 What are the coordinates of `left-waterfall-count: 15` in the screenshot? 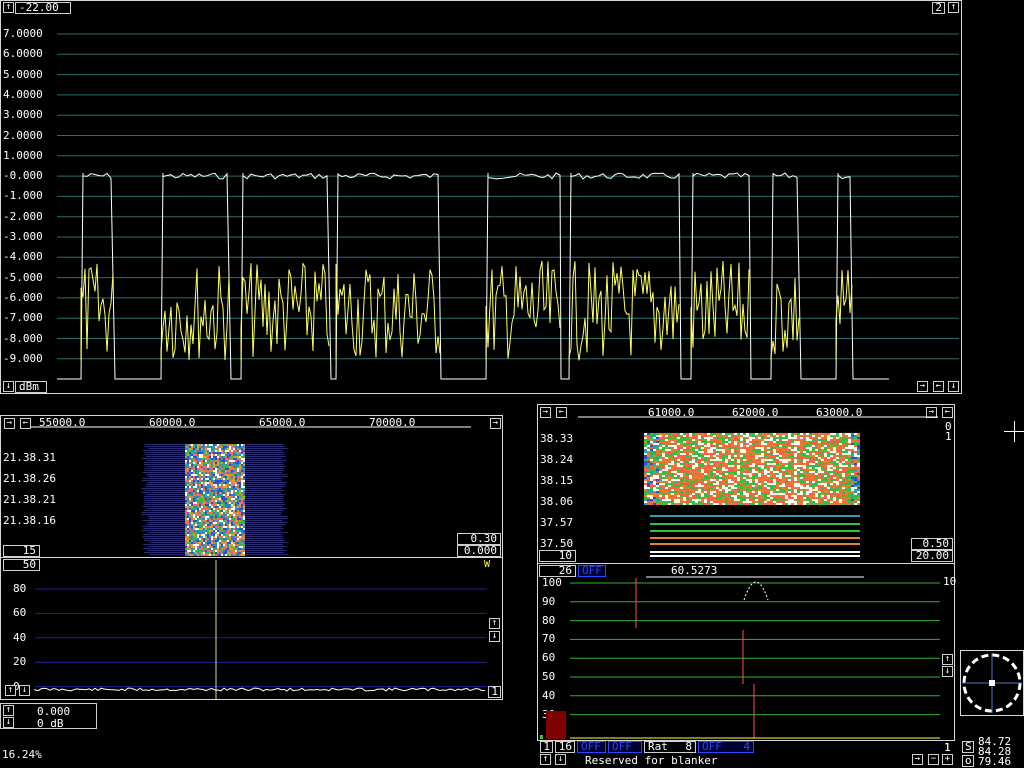 It's located at (21, 551).